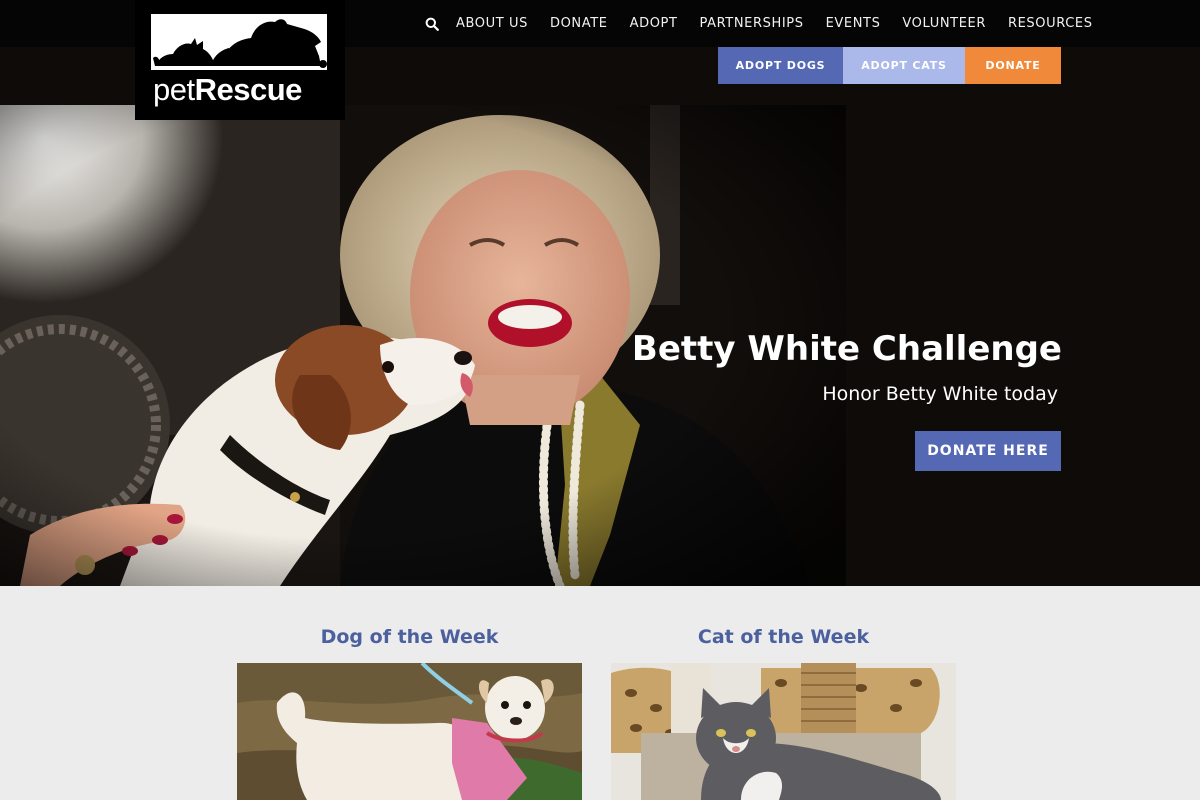 The height and width of the screenshot is (800, 1200). I want to click on cat-of-the-week-photo, so click(783, 731).